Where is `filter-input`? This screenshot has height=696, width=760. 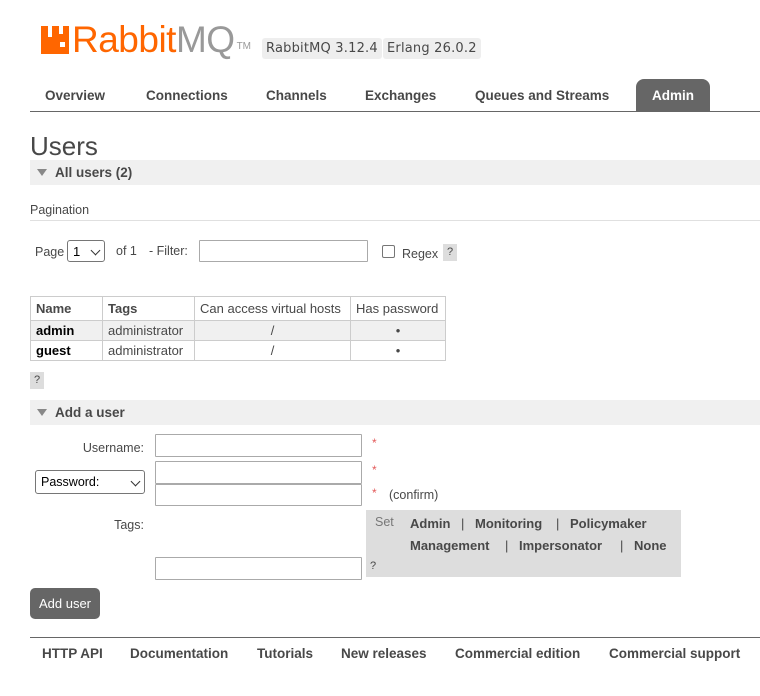 filter-input is located at coordinates (283, 251).